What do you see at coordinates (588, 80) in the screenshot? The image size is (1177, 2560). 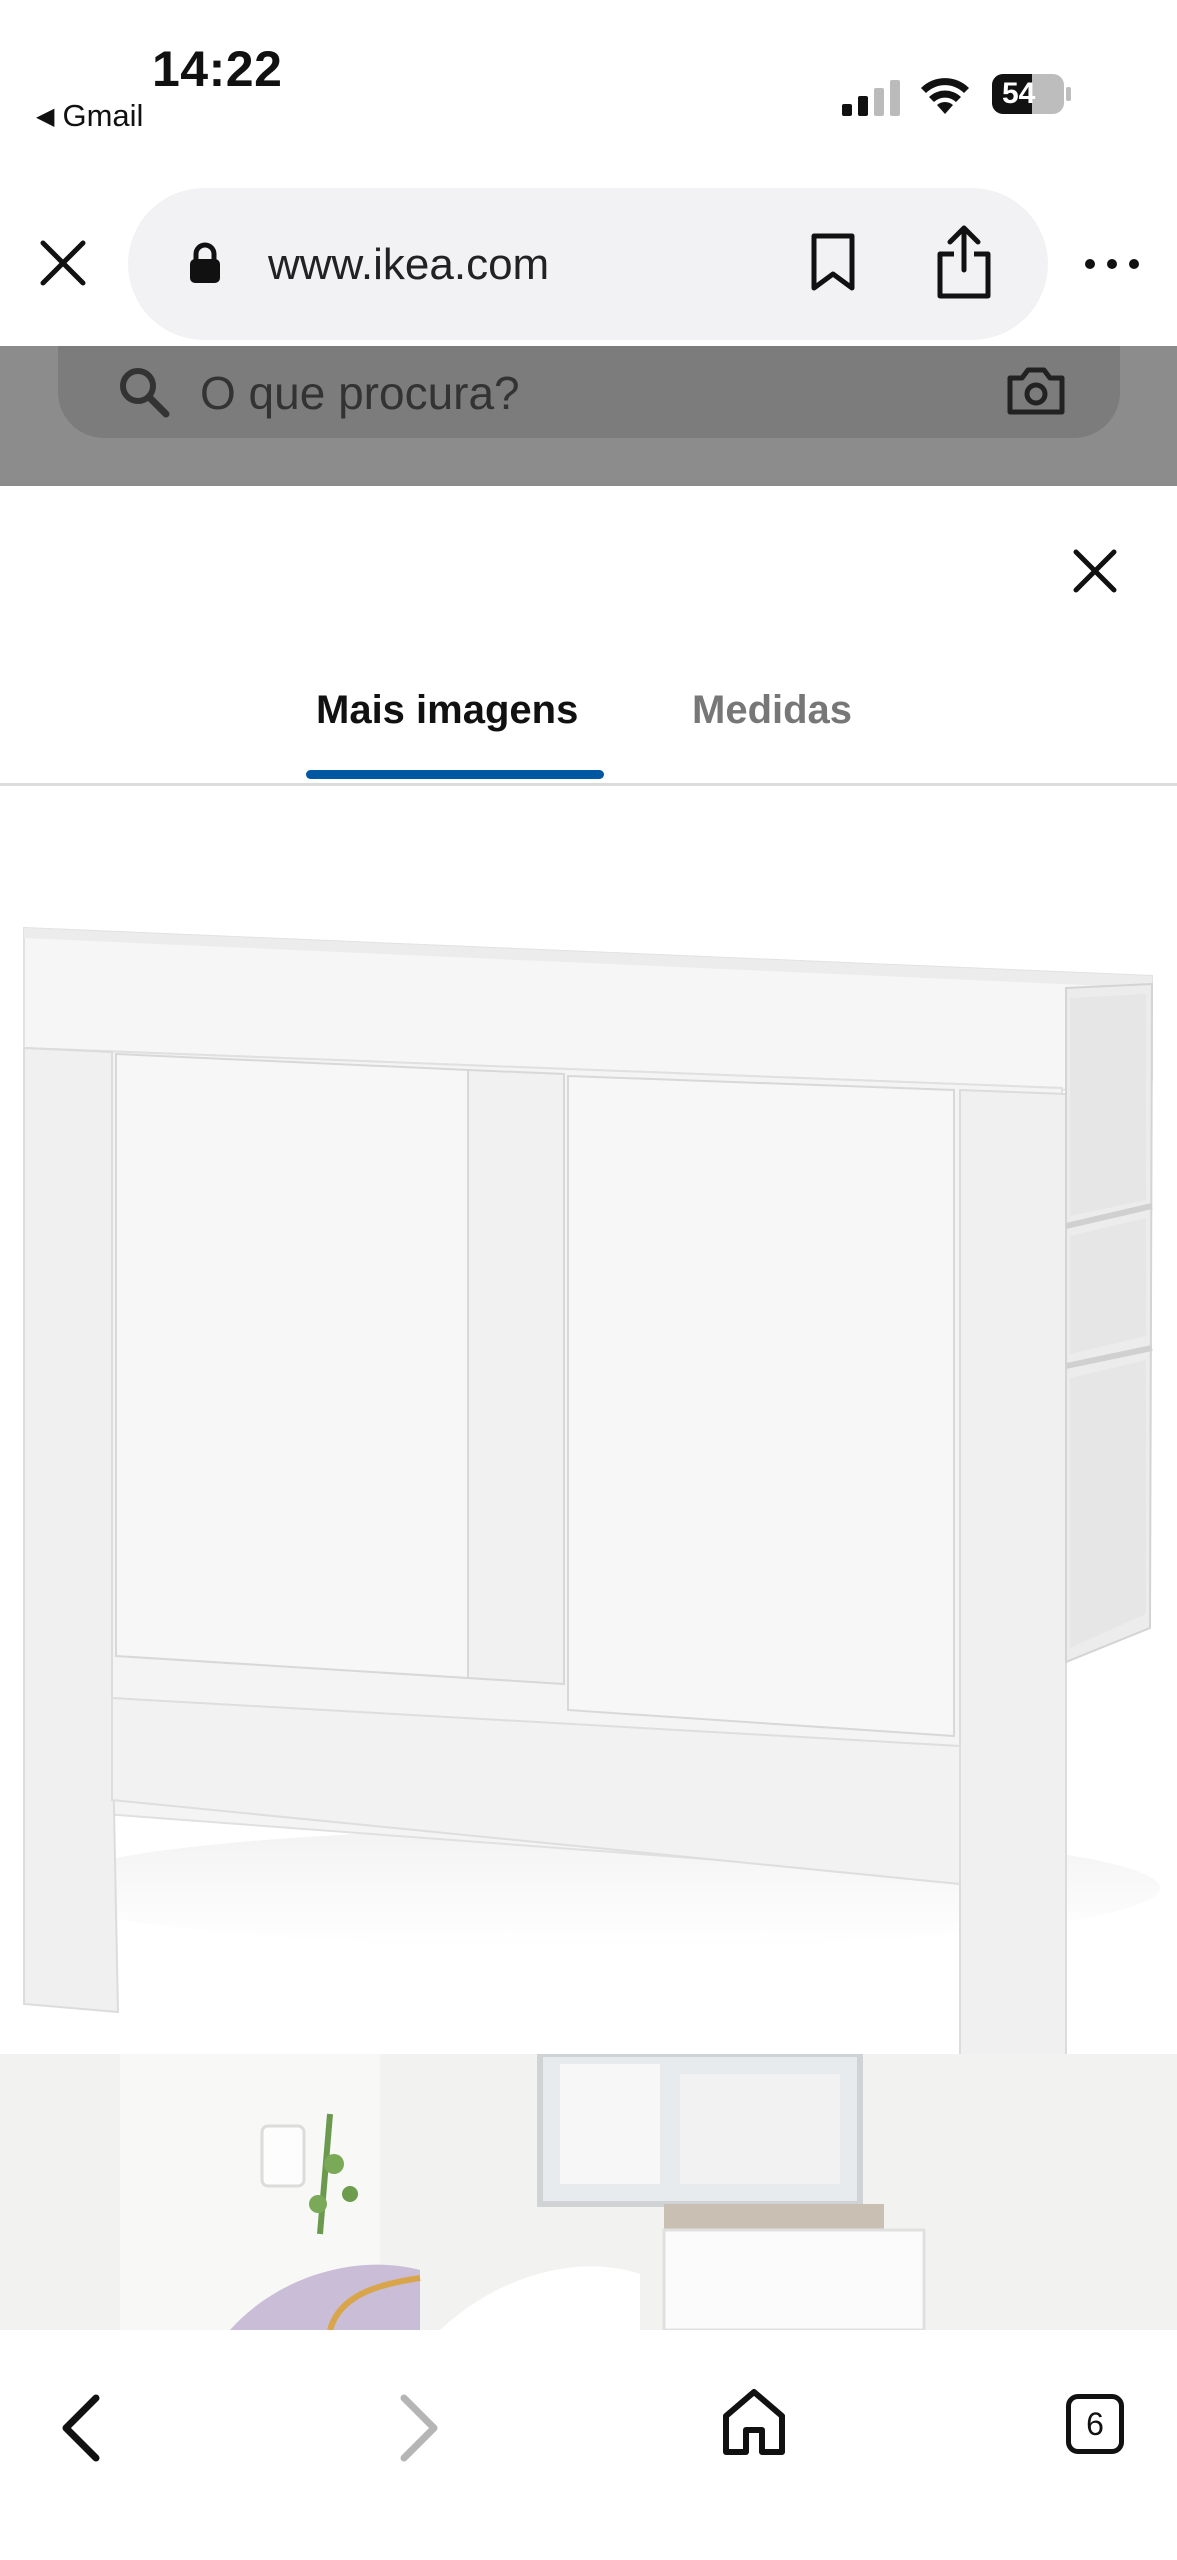 I see `status-bar: 14:22 ◀ Gmail 54` at bounding box center [588, 80].